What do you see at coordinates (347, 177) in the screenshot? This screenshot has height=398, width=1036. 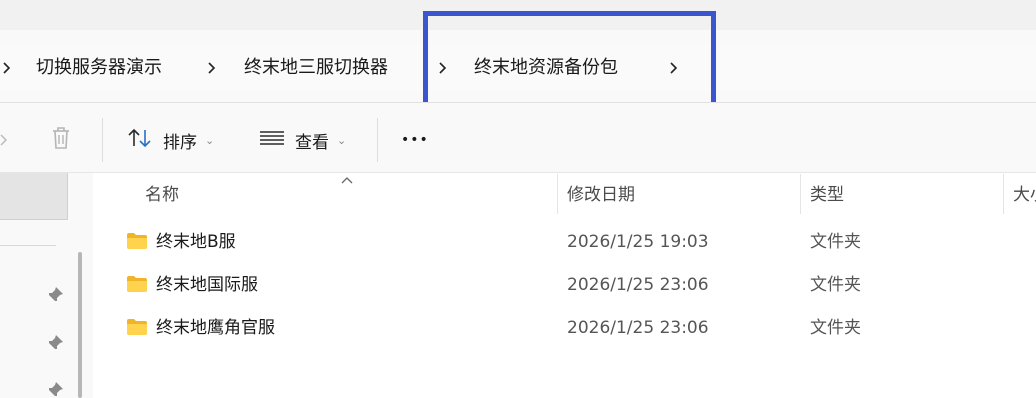 I see `sort-ascending-icon` at bounding box center [347, 177].